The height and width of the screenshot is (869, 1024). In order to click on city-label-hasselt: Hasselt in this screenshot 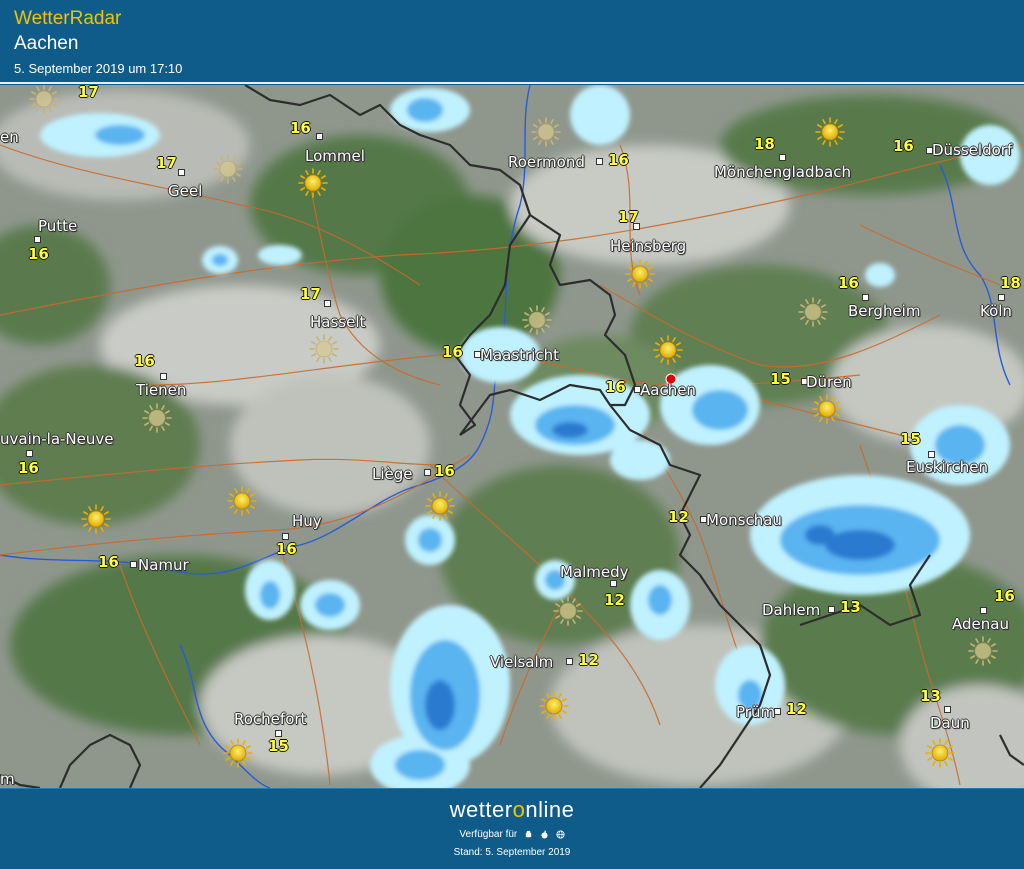, I will do `click(337, 322)`.